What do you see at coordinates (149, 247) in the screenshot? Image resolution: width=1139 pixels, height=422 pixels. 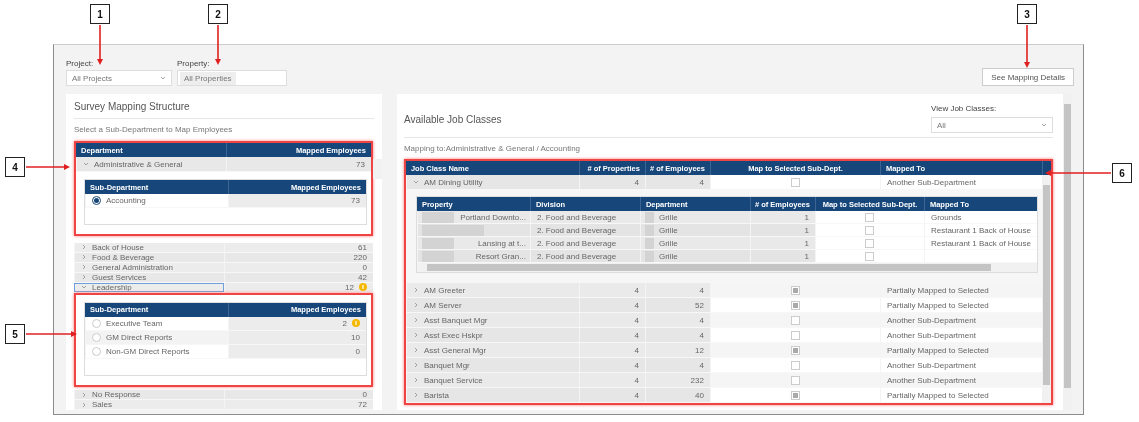 I see `department-cell: Back of House` at bounding box center [149, 247].